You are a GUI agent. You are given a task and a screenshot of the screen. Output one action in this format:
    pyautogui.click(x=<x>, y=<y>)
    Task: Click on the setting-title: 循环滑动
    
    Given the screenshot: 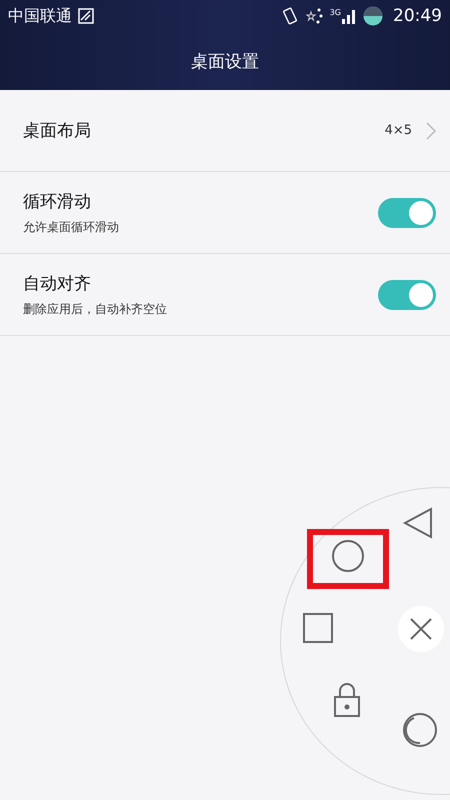 What is the action you would take?
    pyautogui.click(x=57, y=201)
    